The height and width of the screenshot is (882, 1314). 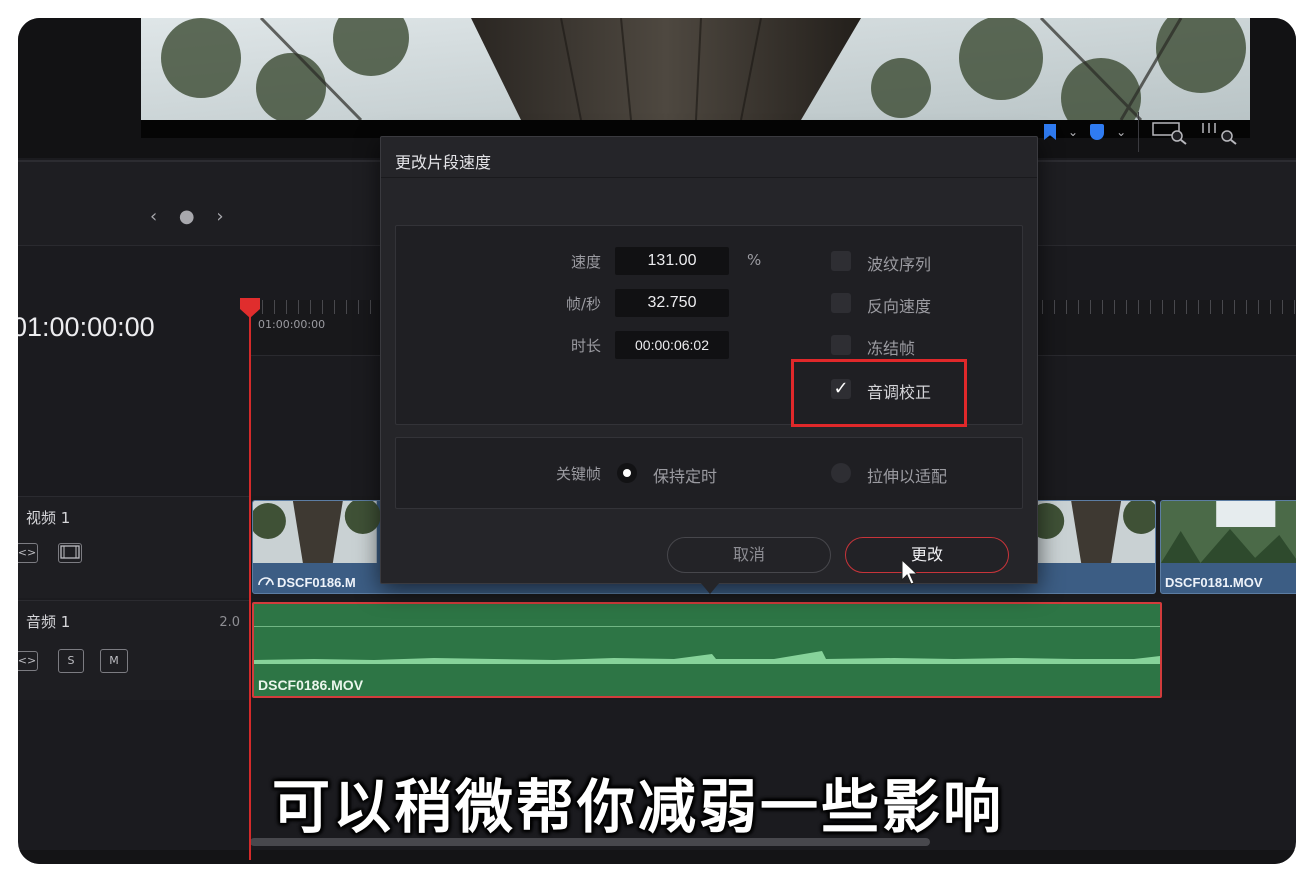 I want to click on speed-input: 131.00, so click(x=672, y=261).